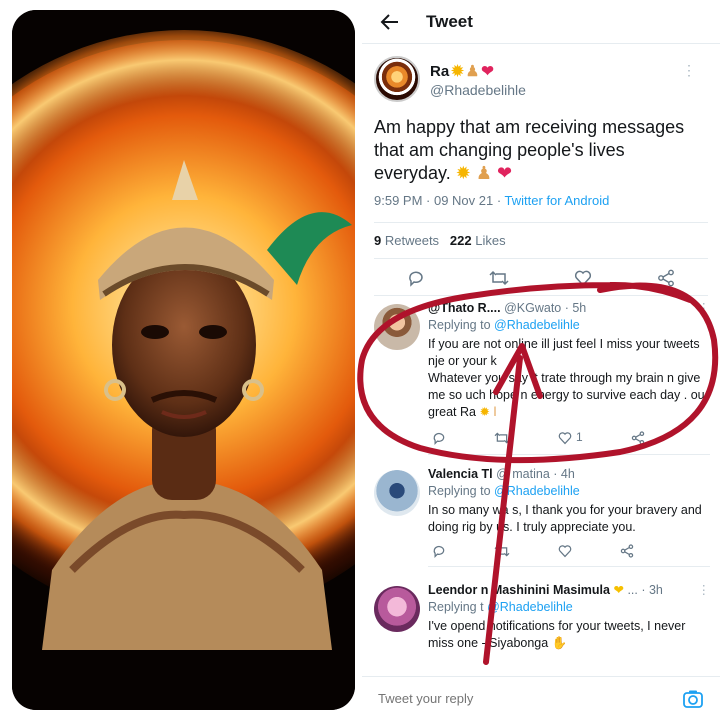 The height and width of the screenshot is (720, 720). I want to click on candle-emoji-icon: ǀ, so click(495, 412).